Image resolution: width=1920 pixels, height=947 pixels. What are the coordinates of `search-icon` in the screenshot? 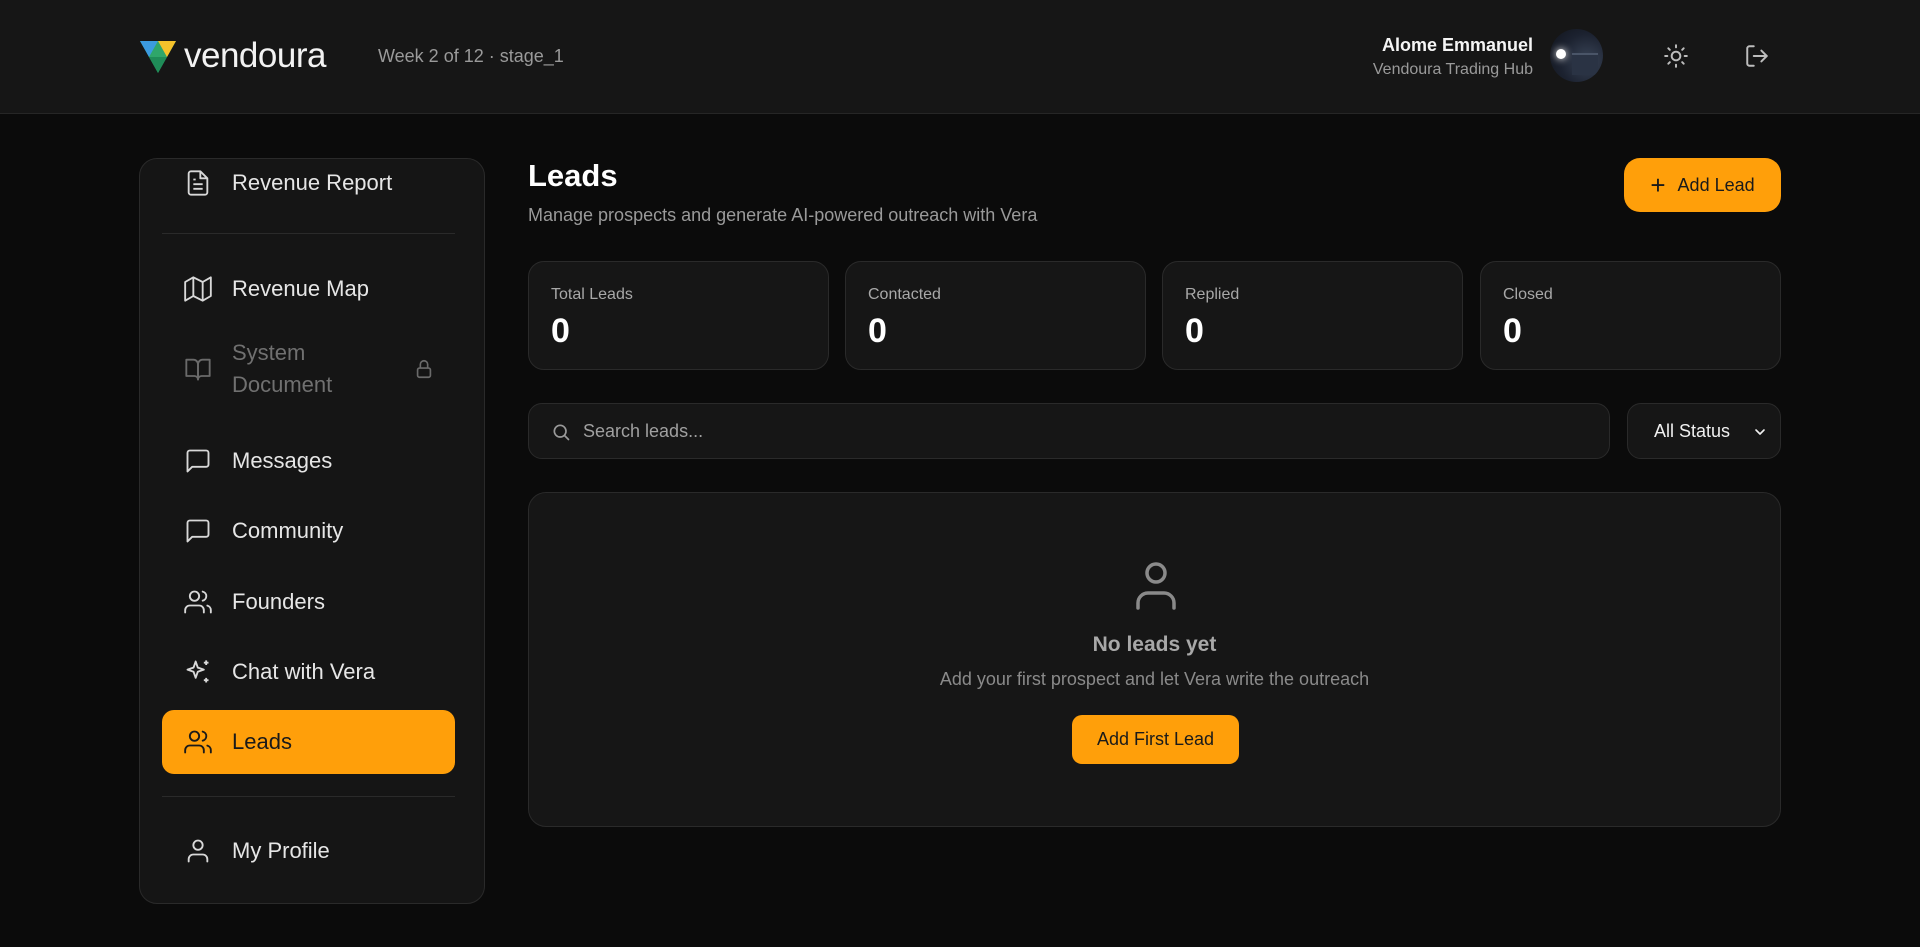 It's located at (561, 432).